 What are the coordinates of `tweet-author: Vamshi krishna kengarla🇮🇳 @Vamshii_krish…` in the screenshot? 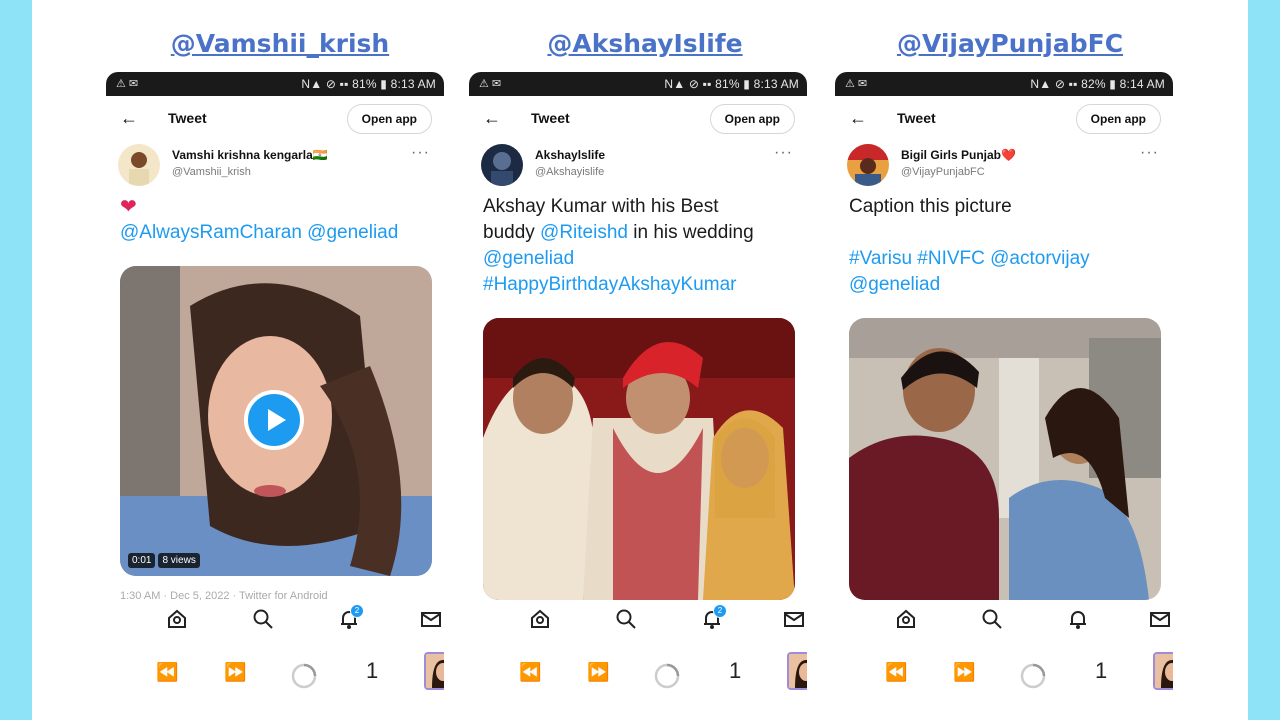 It's located at (275, 168).